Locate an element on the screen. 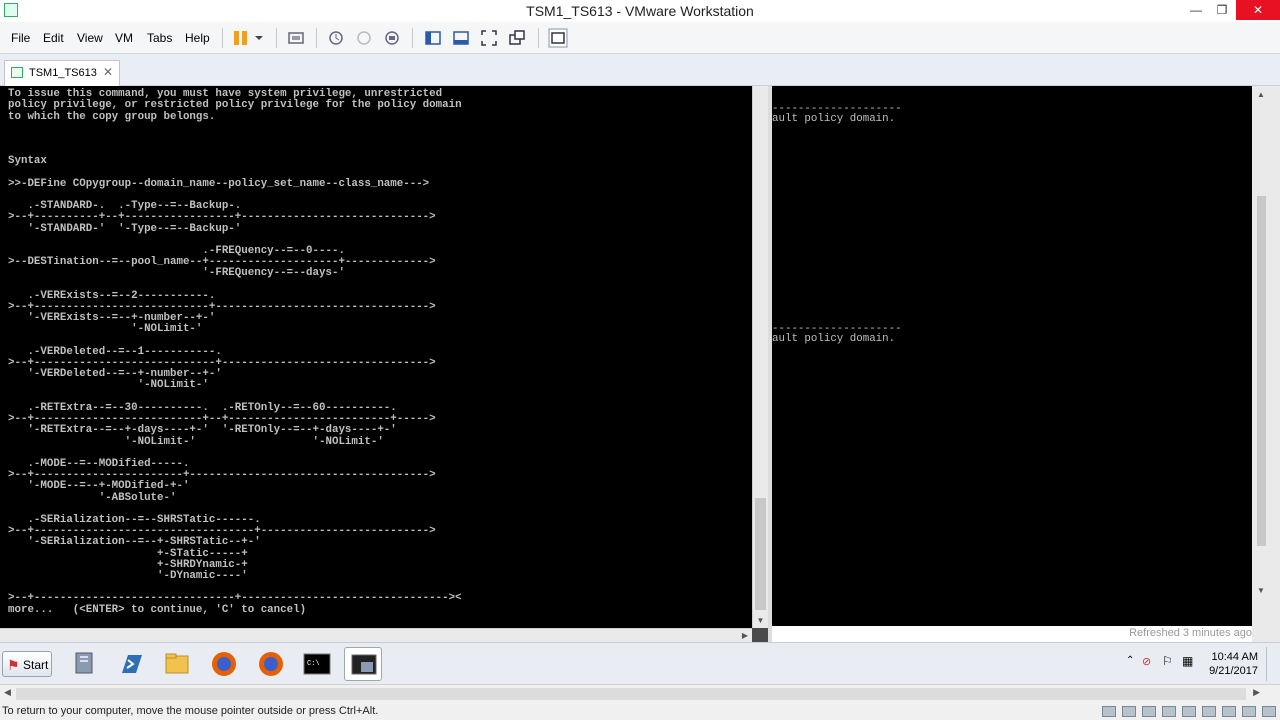 The width and height of the screenshot is (1280, 720). snapshot-icon is located at coordinates (336, 38).